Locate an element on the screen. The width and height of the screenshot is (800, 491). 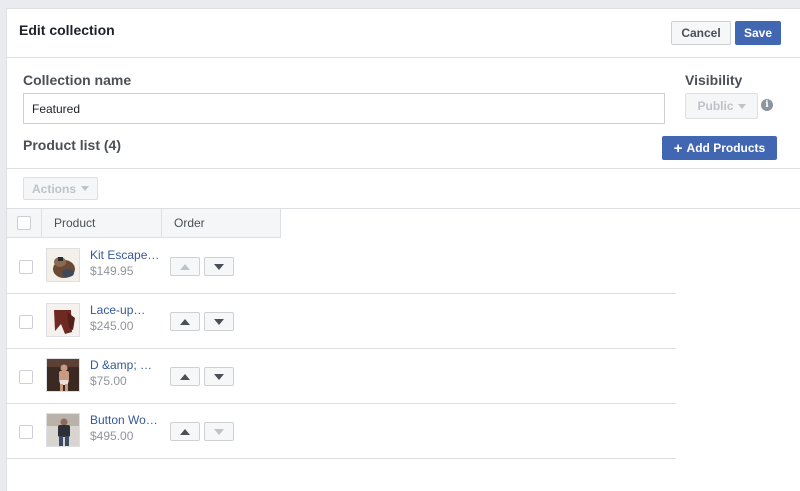
cancel-button: Cancel is located at coordinates (701, 33).